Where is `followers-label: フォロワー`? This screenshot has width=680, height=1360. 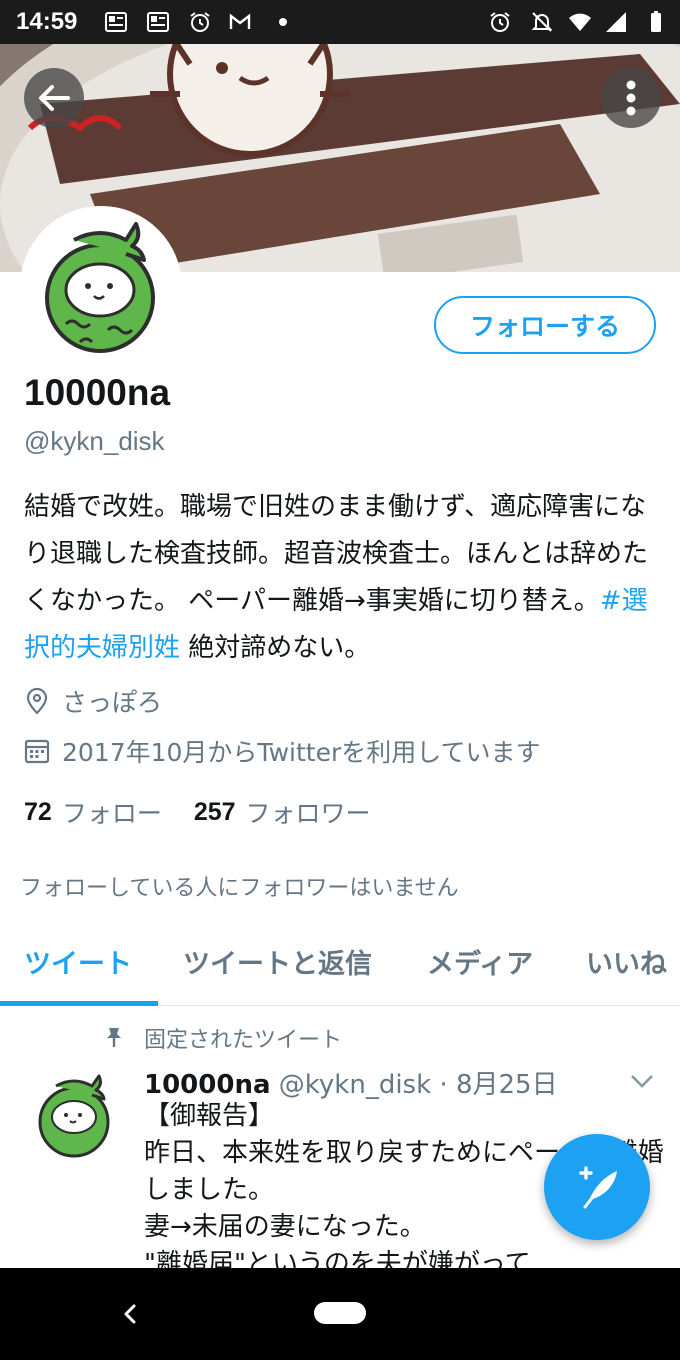 followers-label: フォロワー is located at coordinates (308, 813).